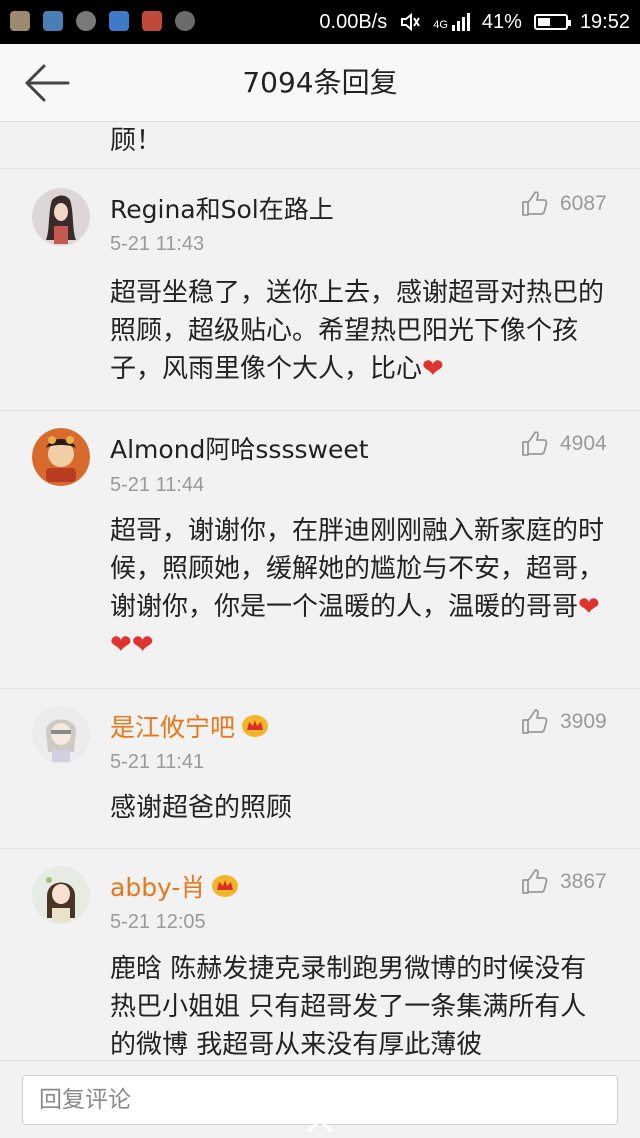 The width and height of the screenshot is (640, 1138). I want to click on like-button: 4904, so click(563, 444).